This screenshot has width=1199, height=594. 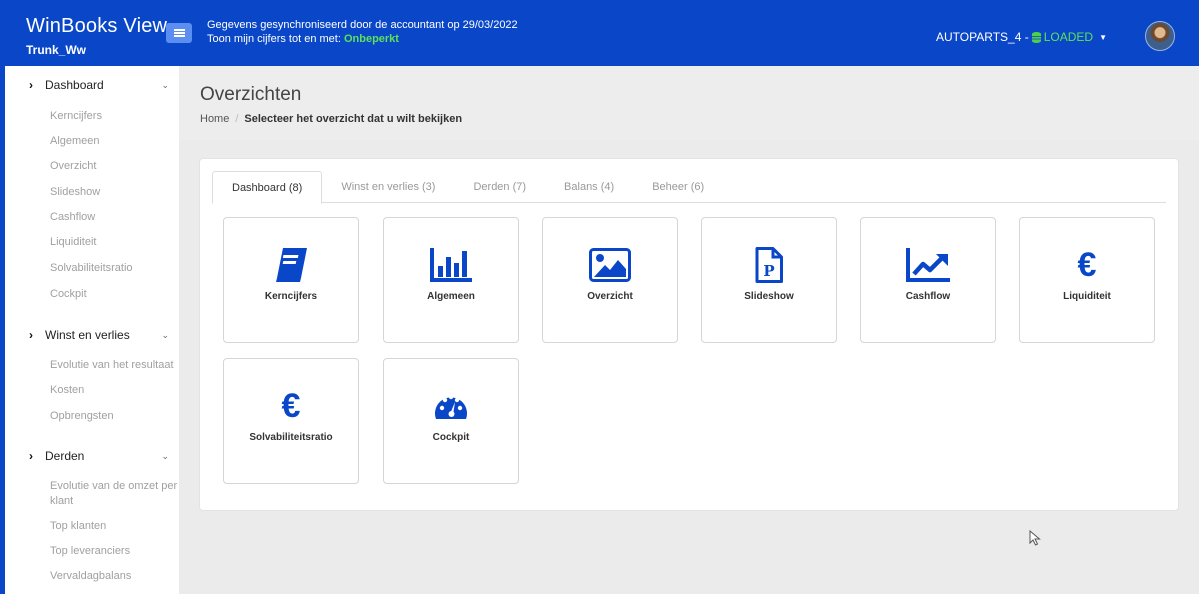 What do you see at coordinates (115, 390) in the screenshot?
I see `sidebar-item-kosten: Kosten` at bounding box center [115, 390].